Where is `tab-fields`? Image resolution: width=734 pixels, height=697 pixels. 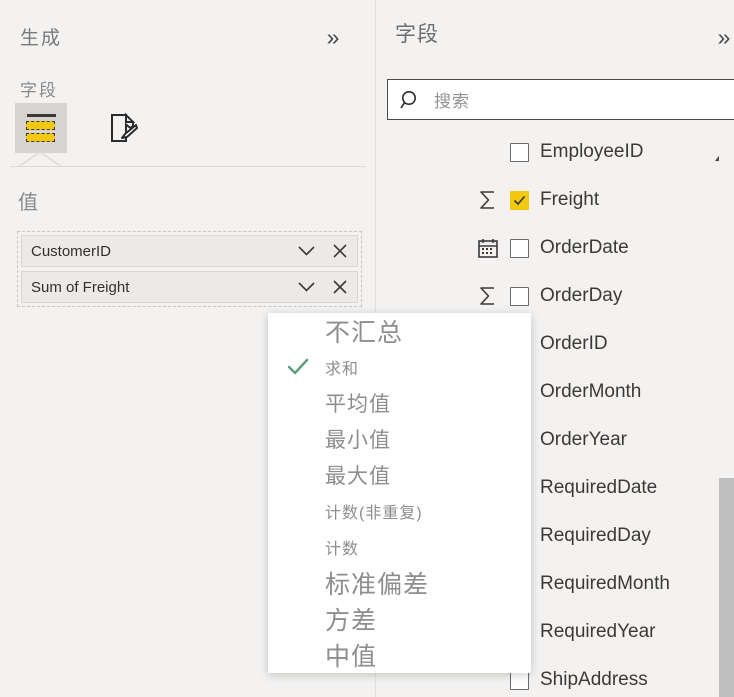 tab-fields is located at coordinates (41, 128).